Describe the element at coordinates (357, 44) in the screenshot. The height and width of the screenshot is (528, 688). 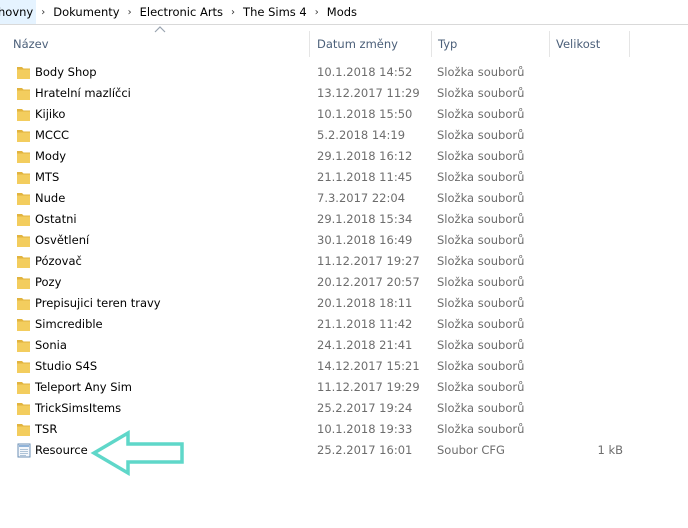
I see `column-header-date-label: Datum změny` at that location.